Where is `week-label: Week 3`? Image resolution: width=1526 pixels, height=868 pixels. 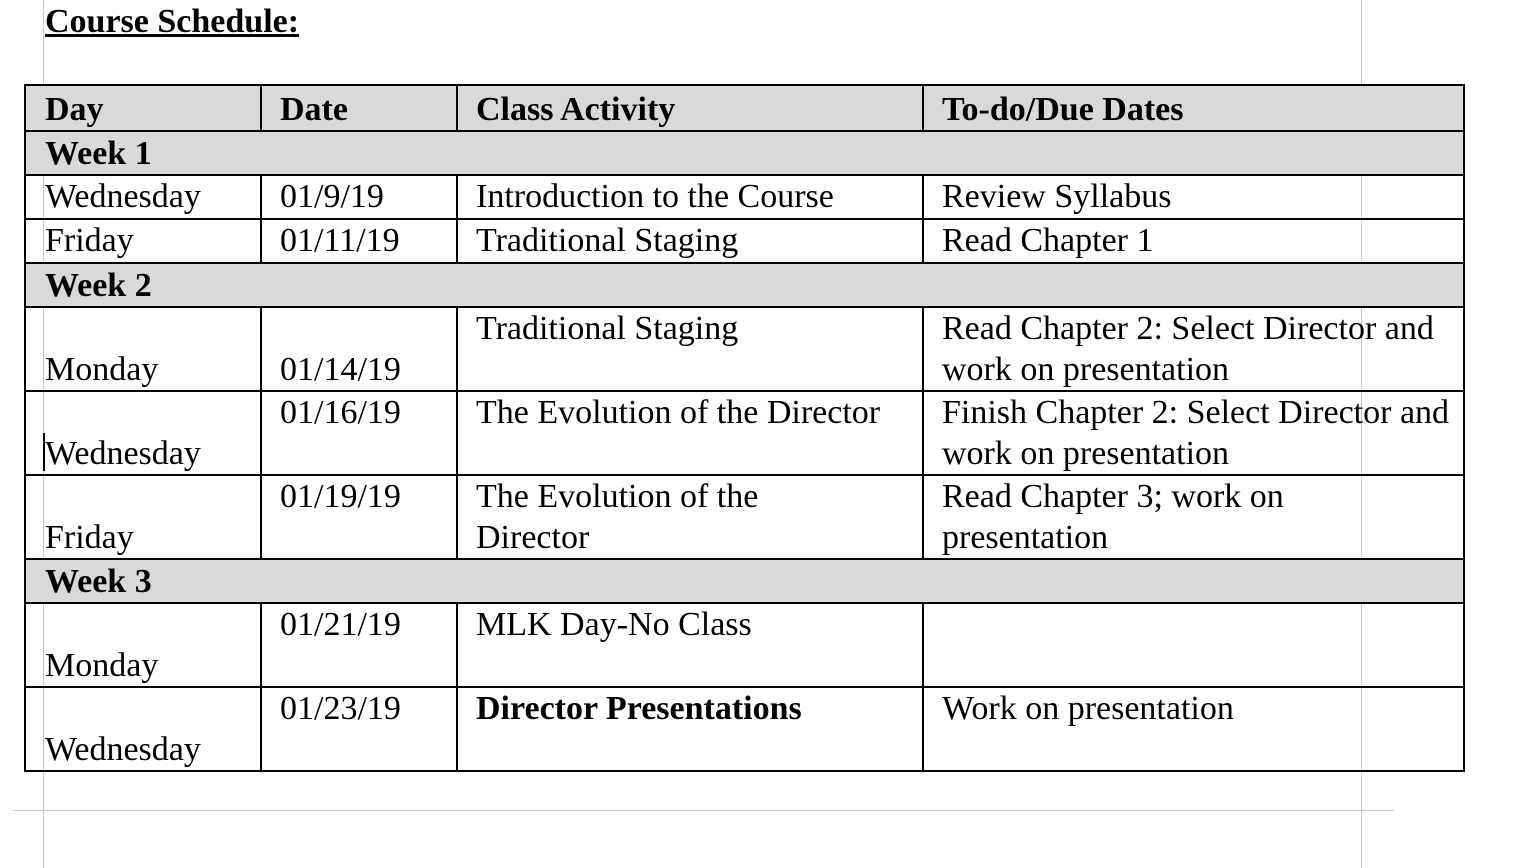 week-label: Week 3 is located at coordinates (744, 581).